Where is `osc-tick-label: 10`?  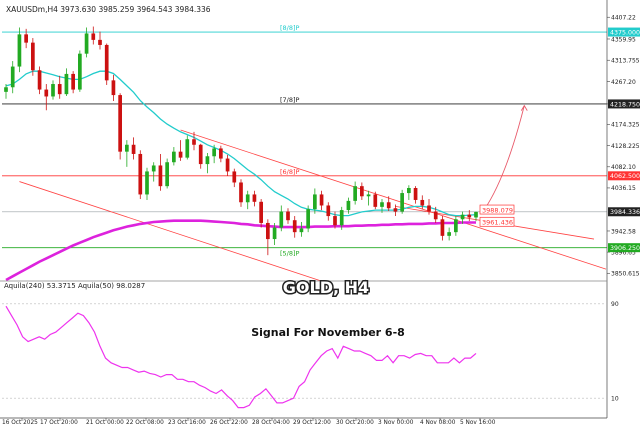 osc-tick-label: 10 is located at coordinates (615, 399).